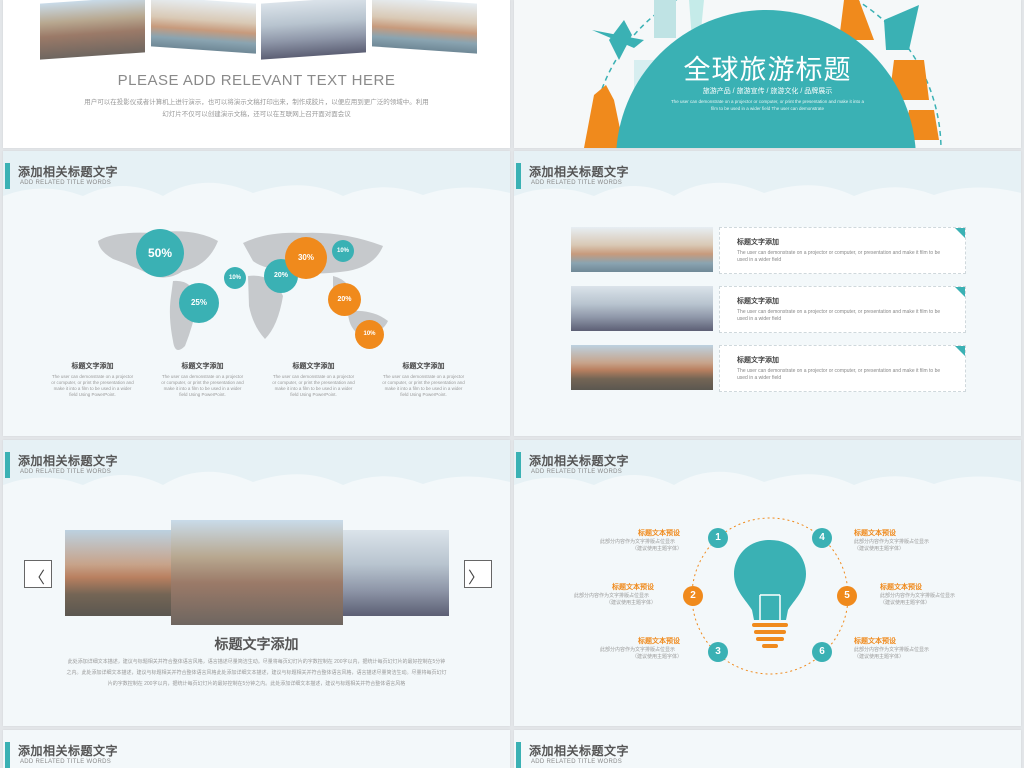 The width and height of the screenshot is (1024, 768). Describe the element at coordinates (257, 572) in the screenshot. I see `gallery-photo-center` at that location.